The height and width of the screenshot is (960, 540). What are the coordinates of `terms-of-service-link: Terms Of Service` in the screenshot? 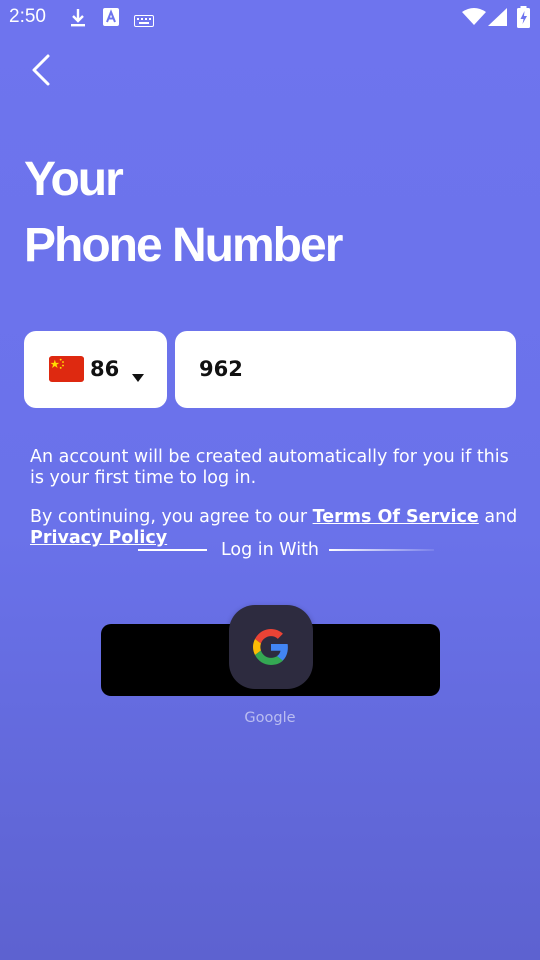 It's located at (396, 517).